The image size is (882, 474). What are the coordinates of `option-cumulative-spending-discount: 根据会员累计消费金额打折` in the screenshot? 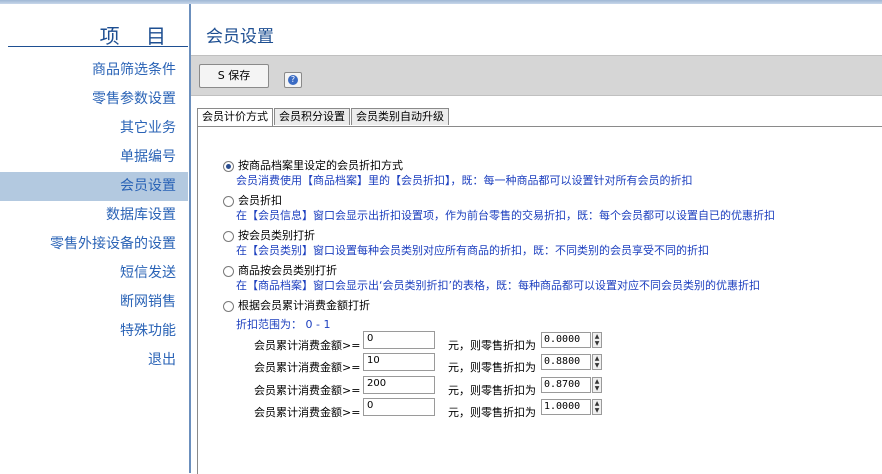 It's located at (296, 305).